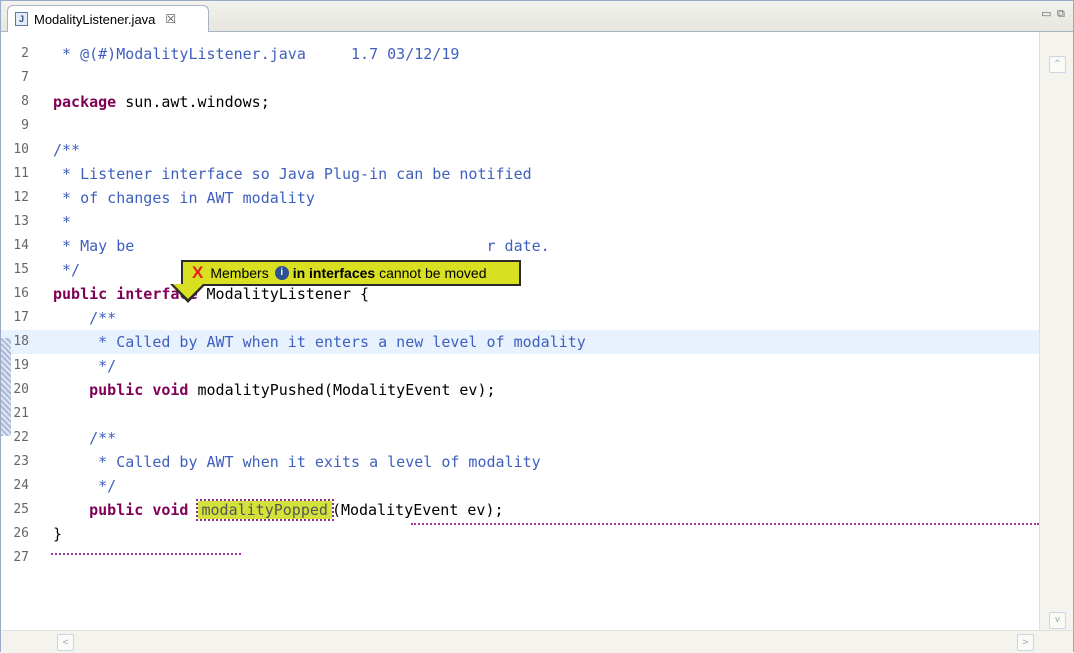 The height and width of the screenshot is (653, 1074). Describe the element at coordinates (537, 16) in the screenshot. I see `tab-bar: J ModalityListener.java ☒ ▭ ⧉` at that location.